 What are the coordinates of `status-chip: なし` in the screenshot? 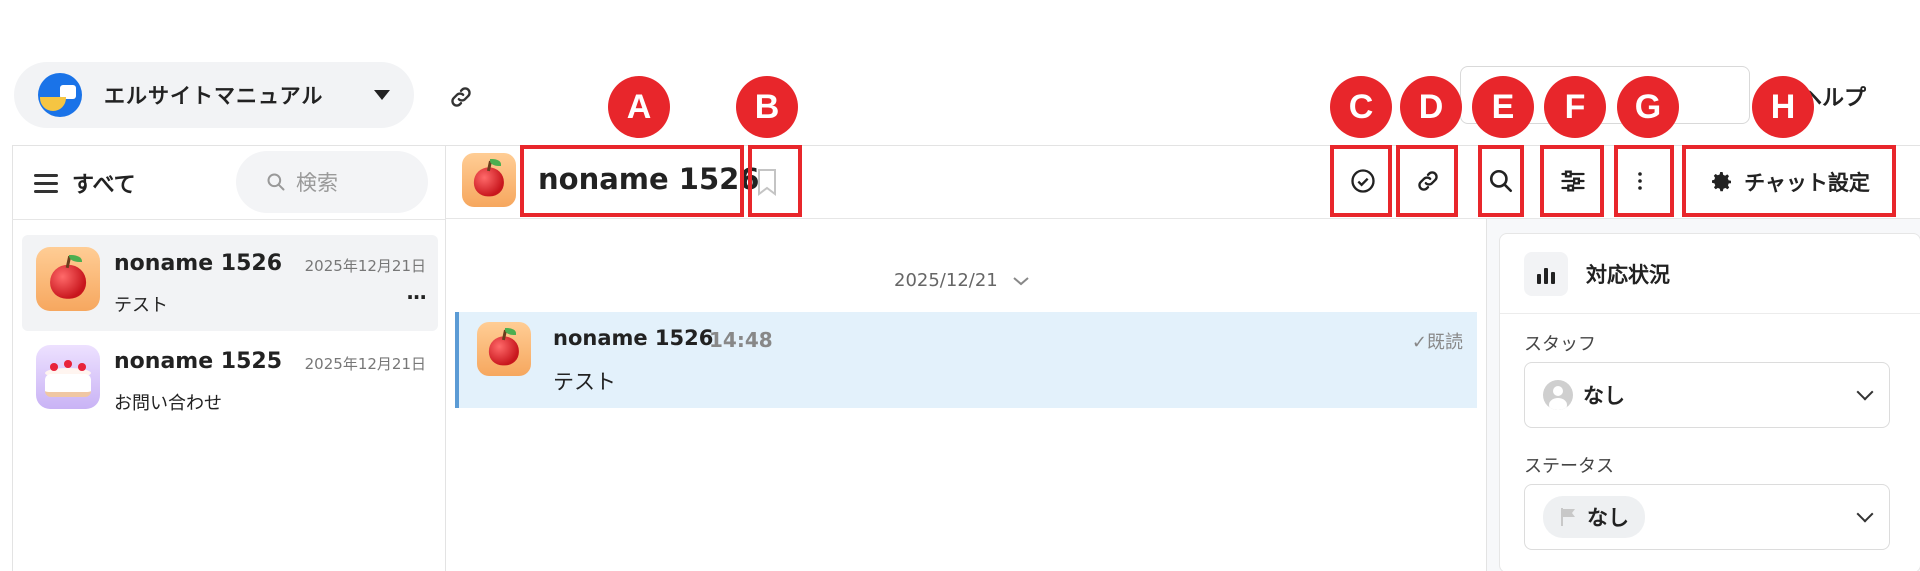 It's located at (1594, 517).